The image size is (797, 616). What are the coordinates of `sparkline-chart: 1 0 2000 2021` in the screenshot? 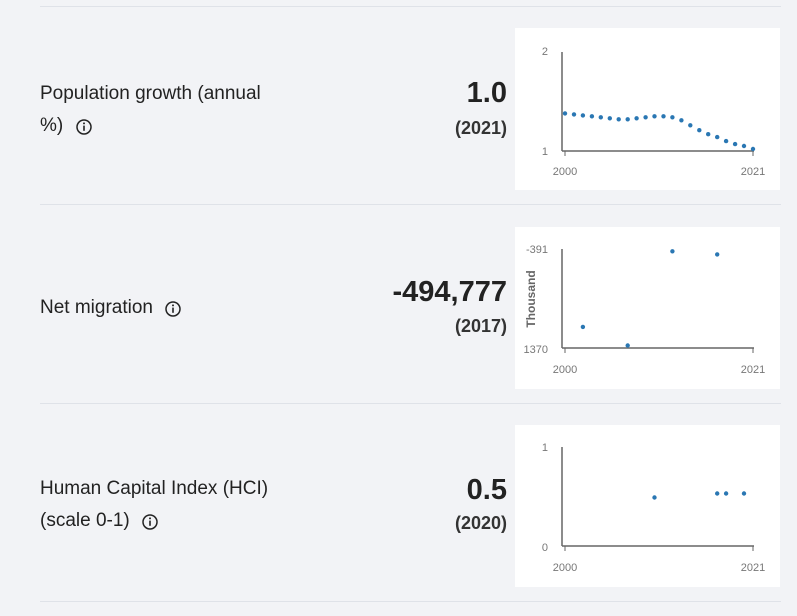 It's located at (647, 506).